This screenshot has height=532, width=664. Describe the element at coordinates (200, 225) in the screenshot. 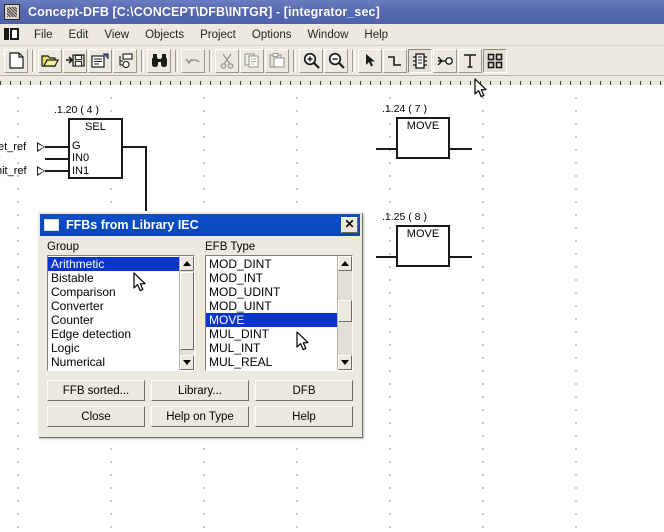

I see `dialog-titlebar: FFBs from Library IEC ✕` at that location.